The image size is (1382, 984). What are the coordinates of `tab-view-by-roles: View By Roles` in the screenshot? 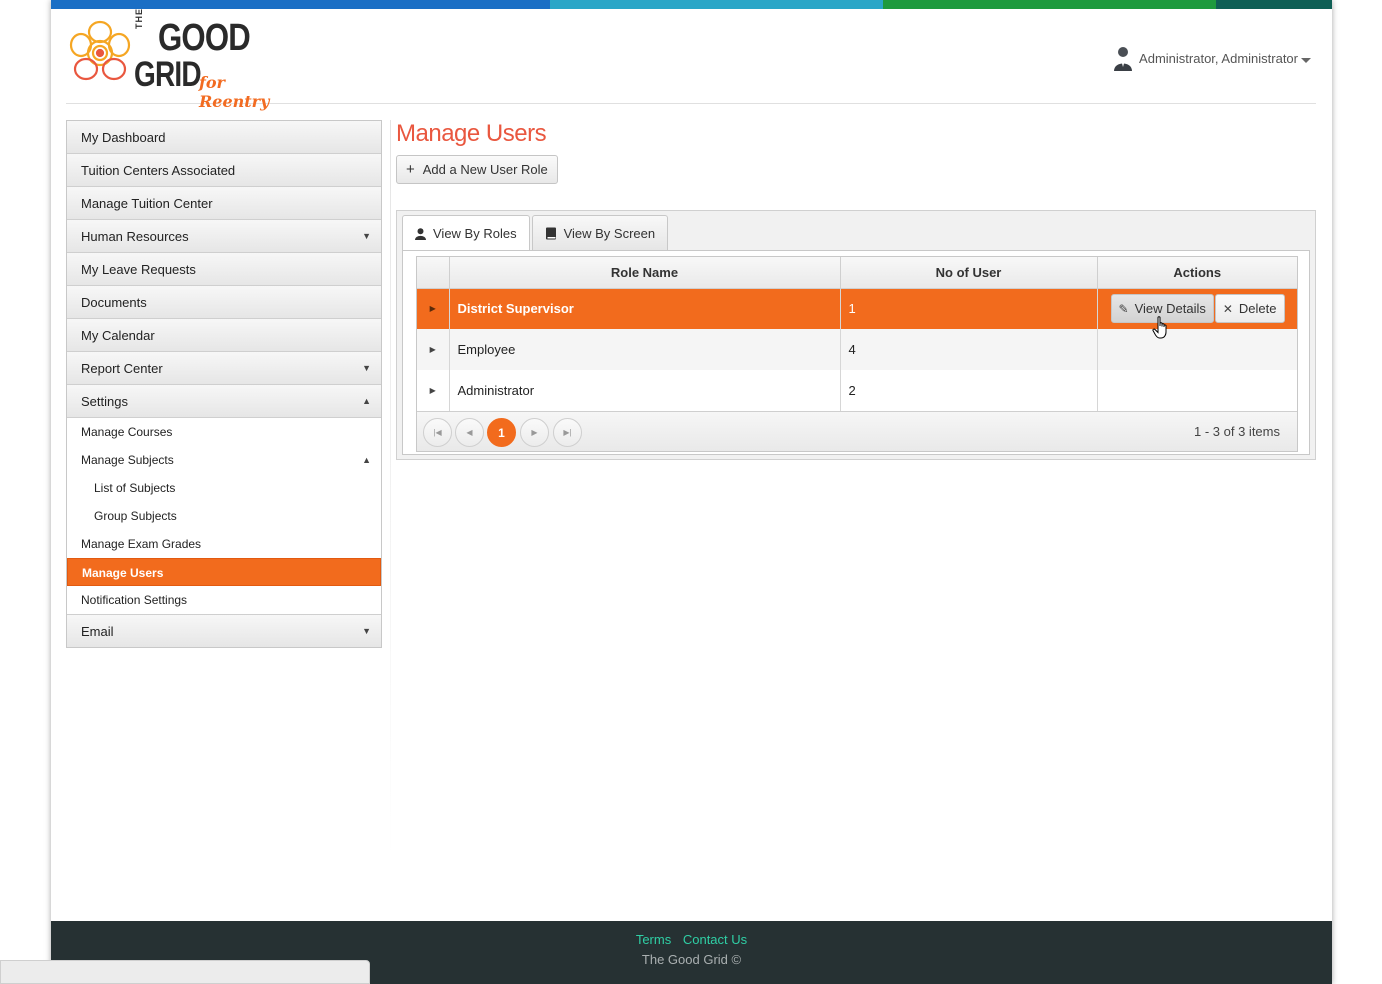 It's located at (466, 233).